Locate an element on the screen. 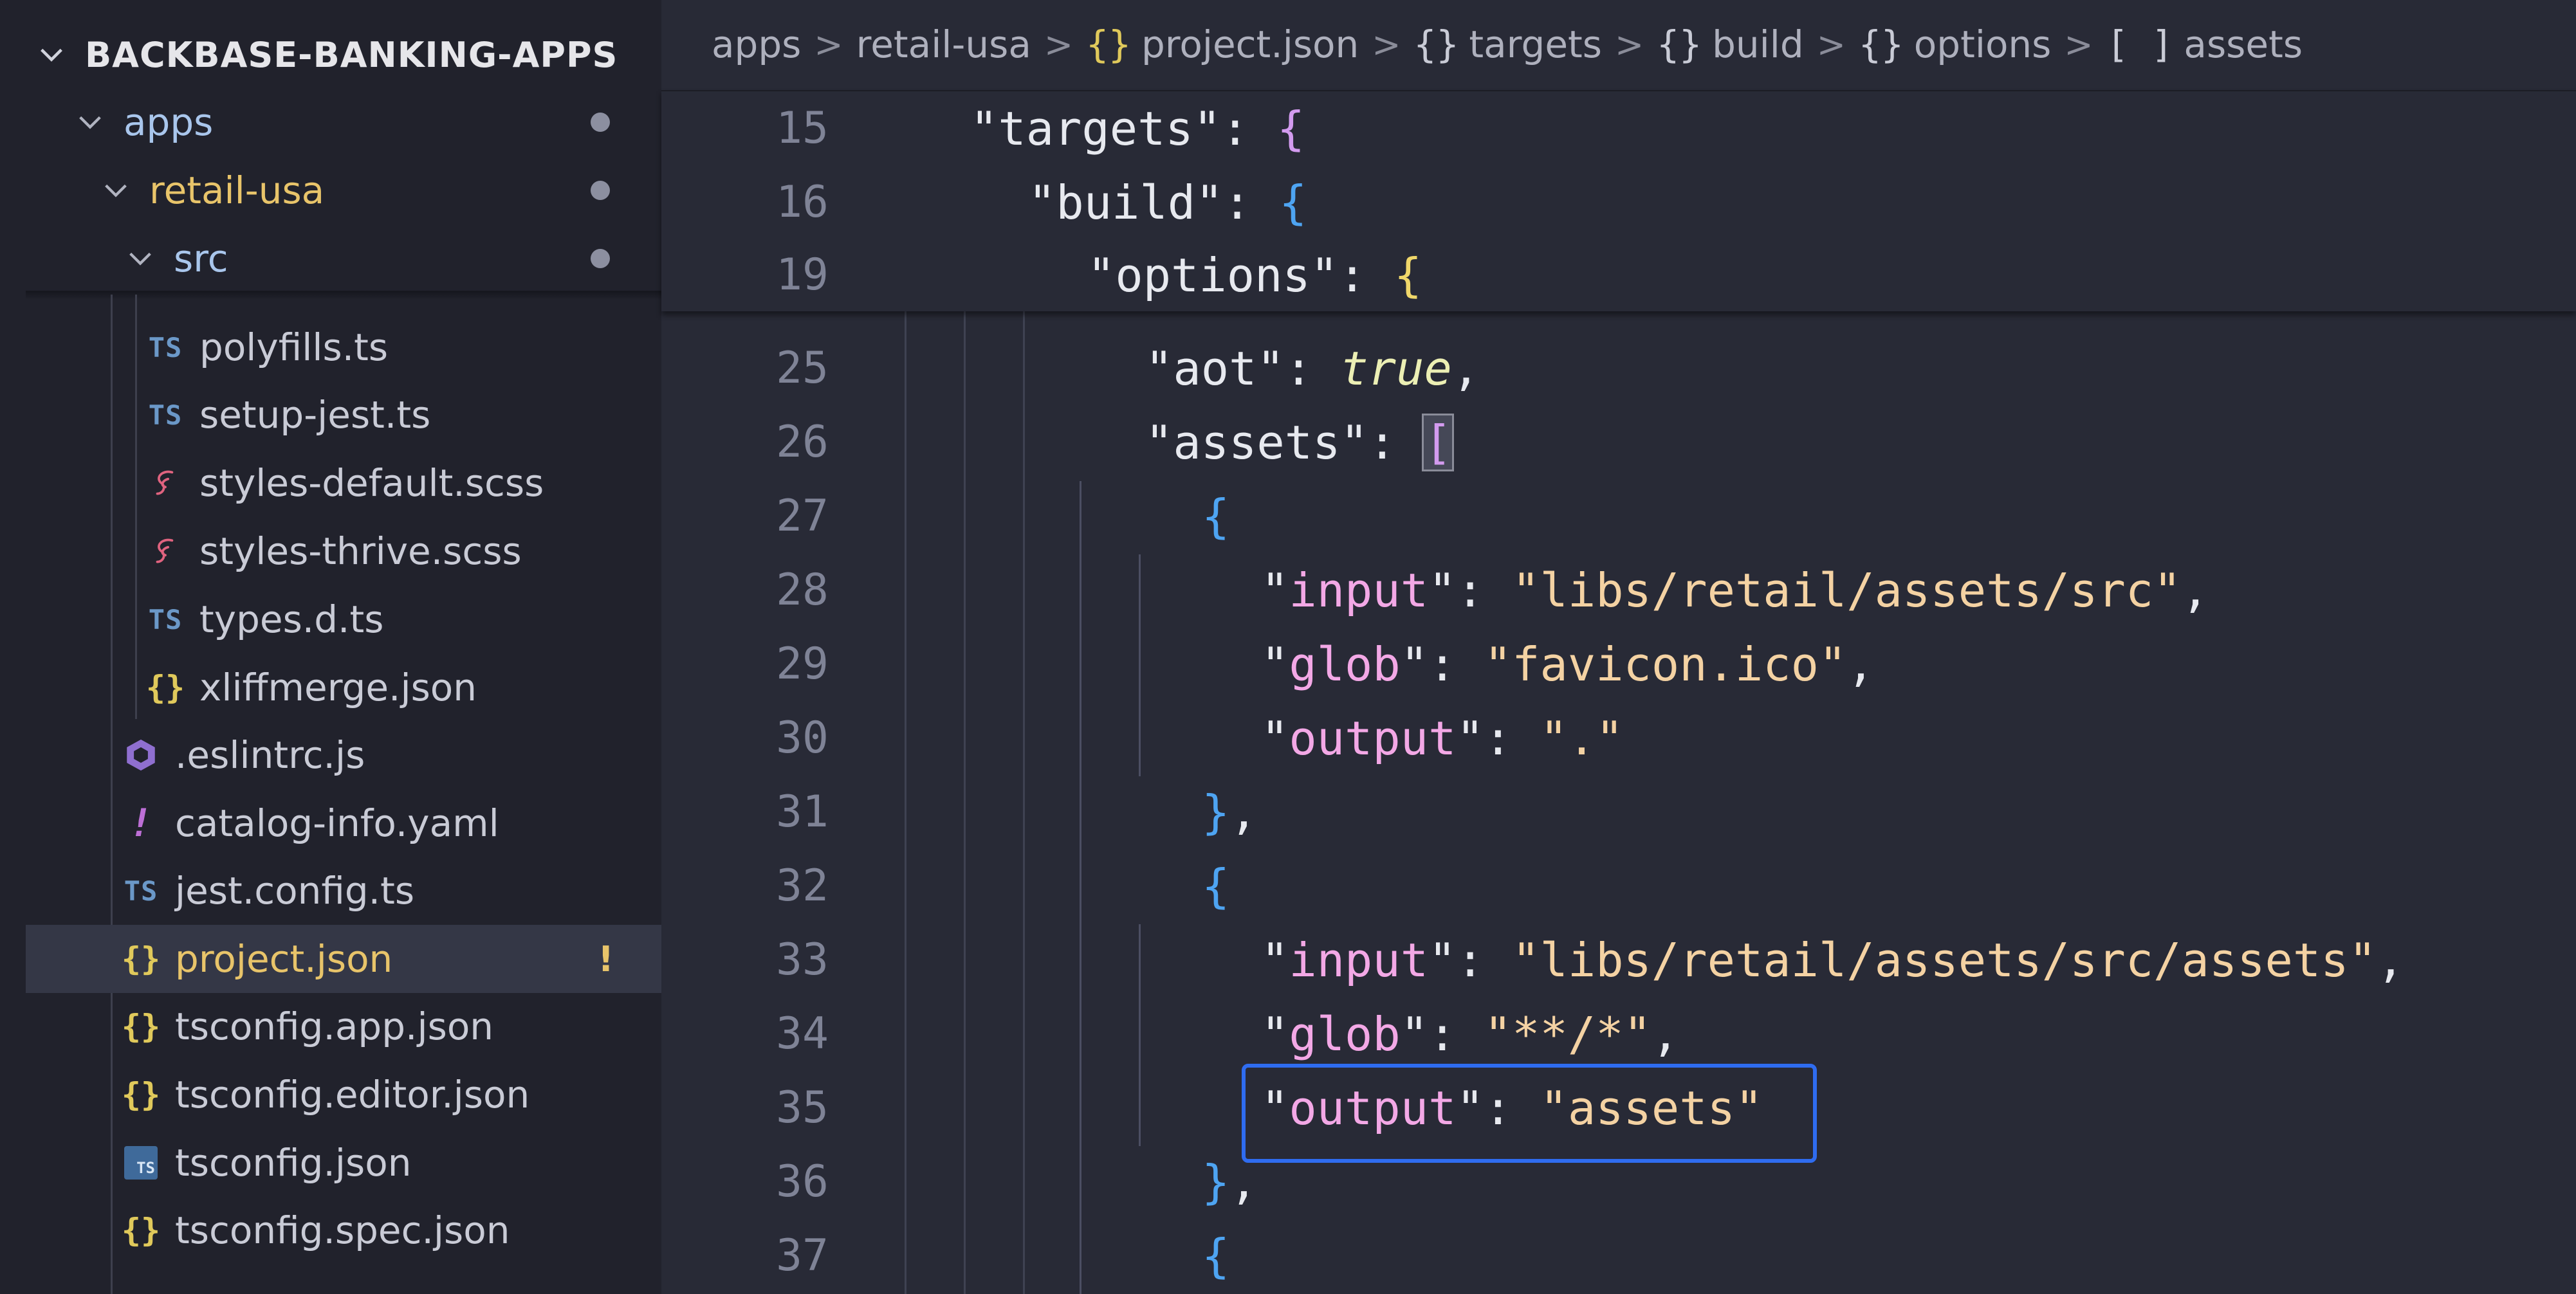  explorer-root-folder: BACKBASE-BANKING-APPS is located at coordinates (330, 55).